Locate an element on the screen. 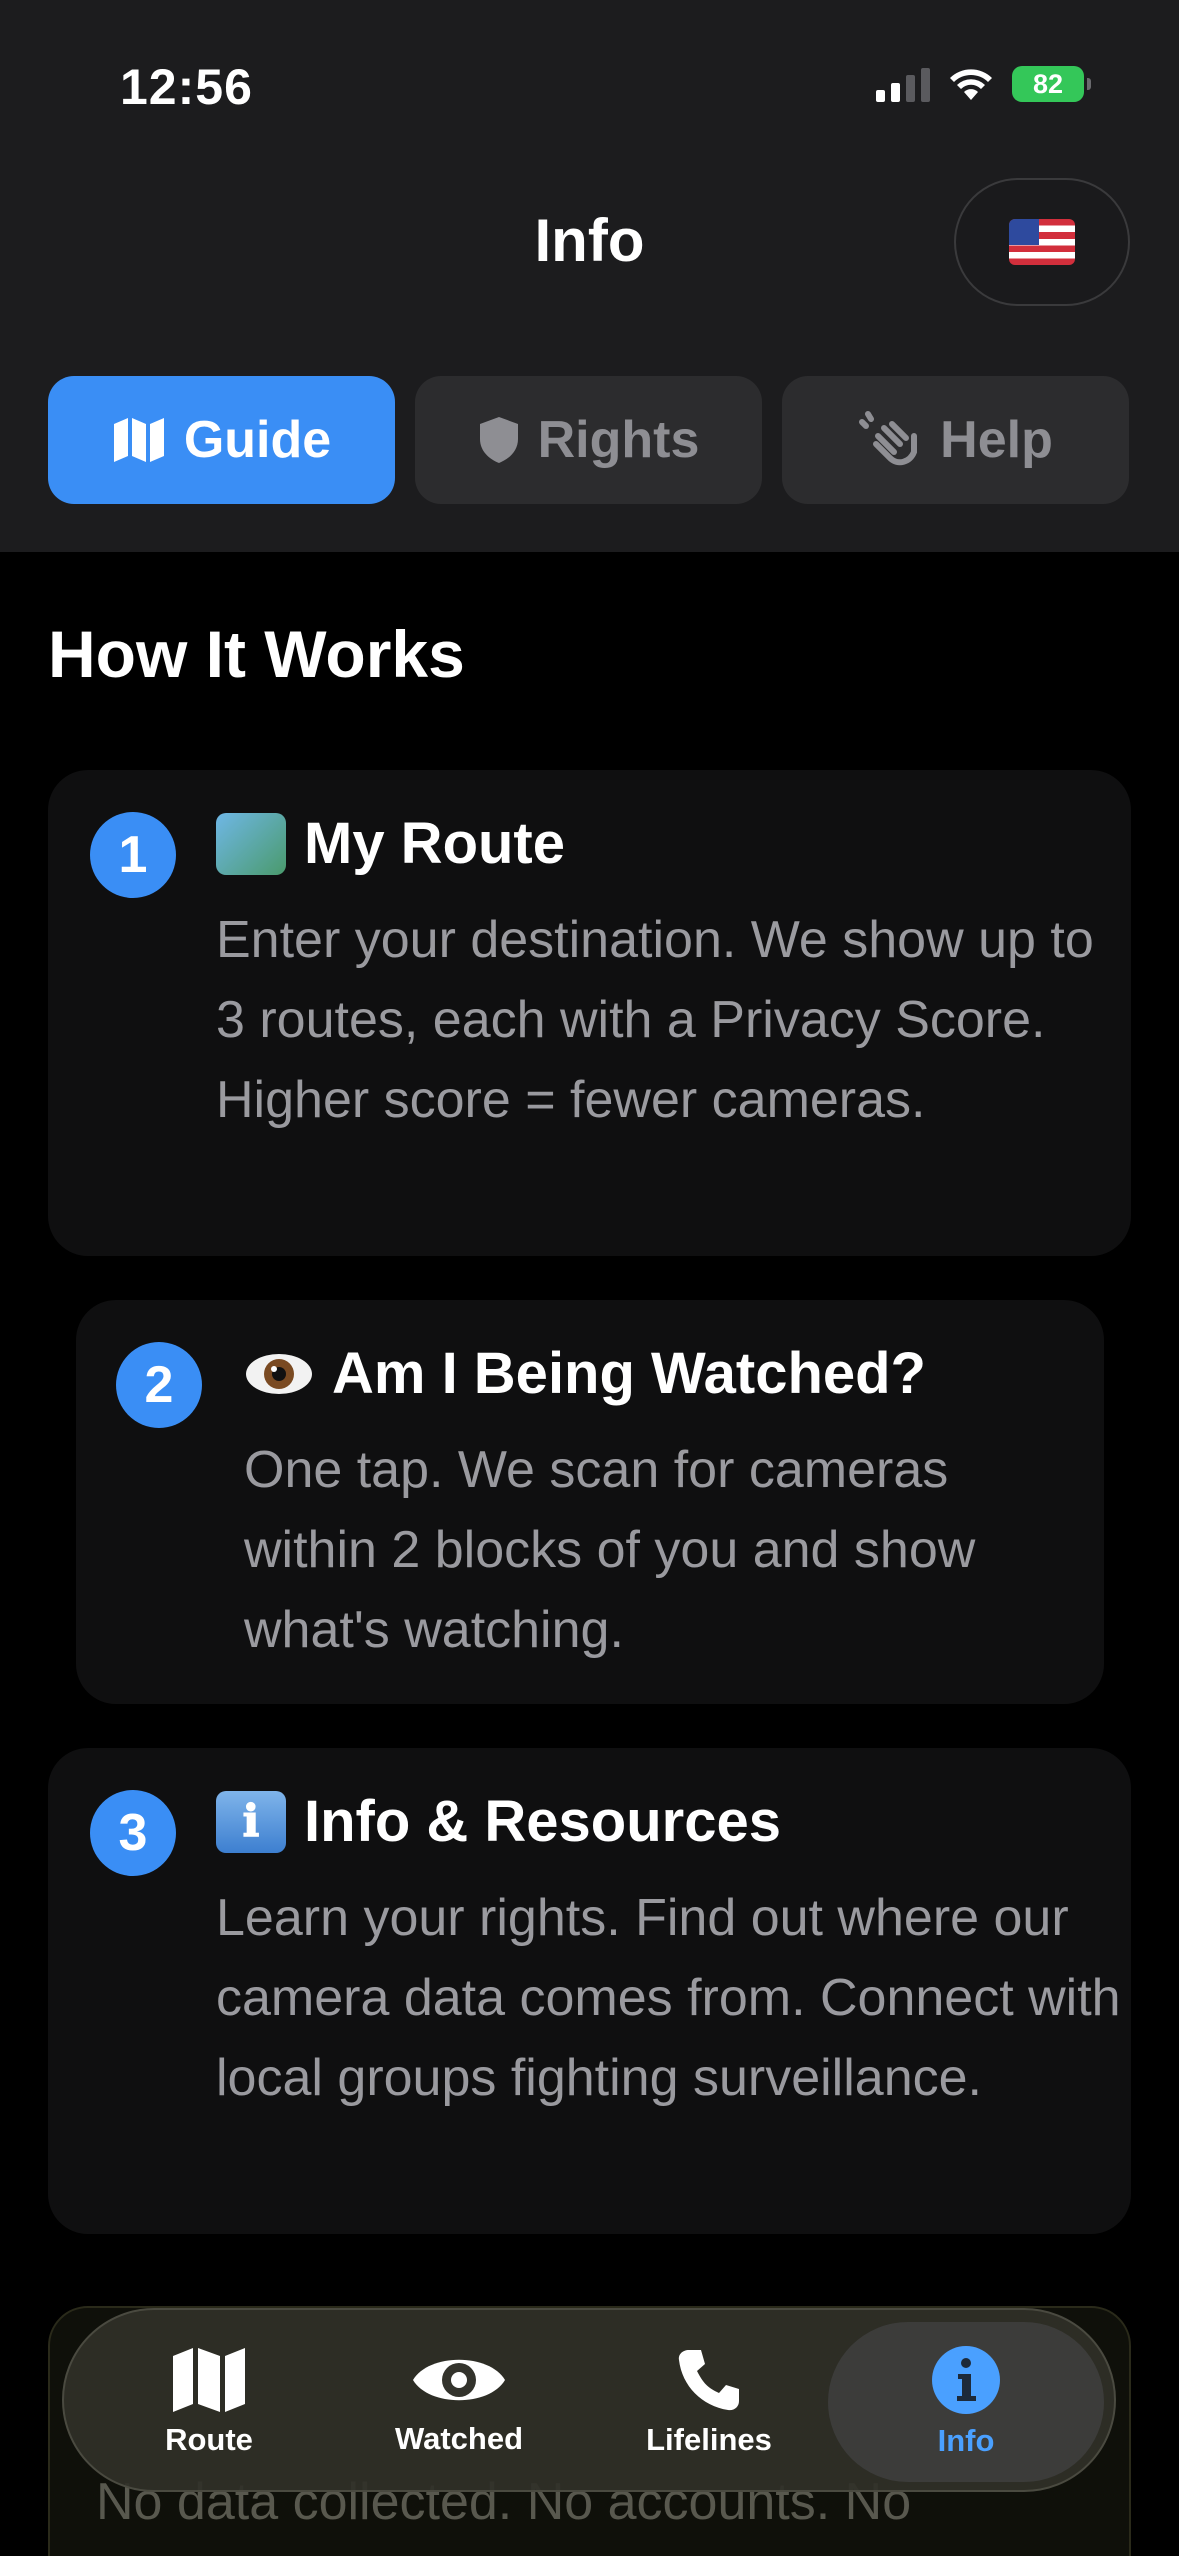 Image resolution: width=1179 pixels, height=2556 pixels. tab-help: Help is located at coordinates (955, 440).